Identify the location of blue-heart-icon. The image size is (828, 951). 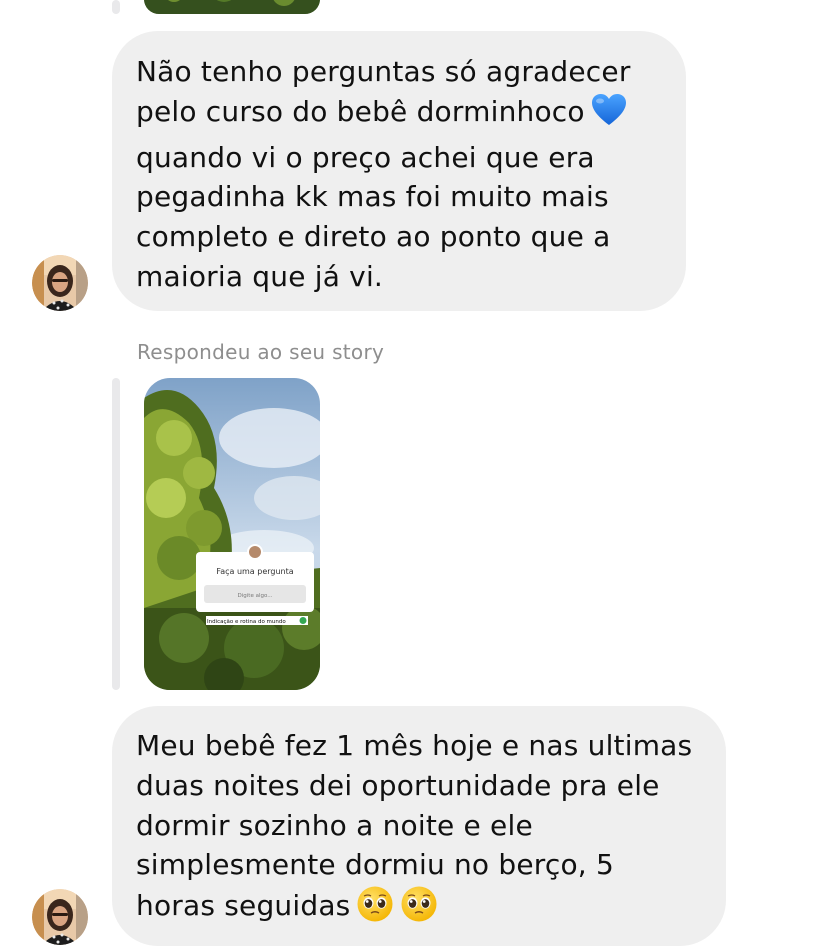
(609, 115).